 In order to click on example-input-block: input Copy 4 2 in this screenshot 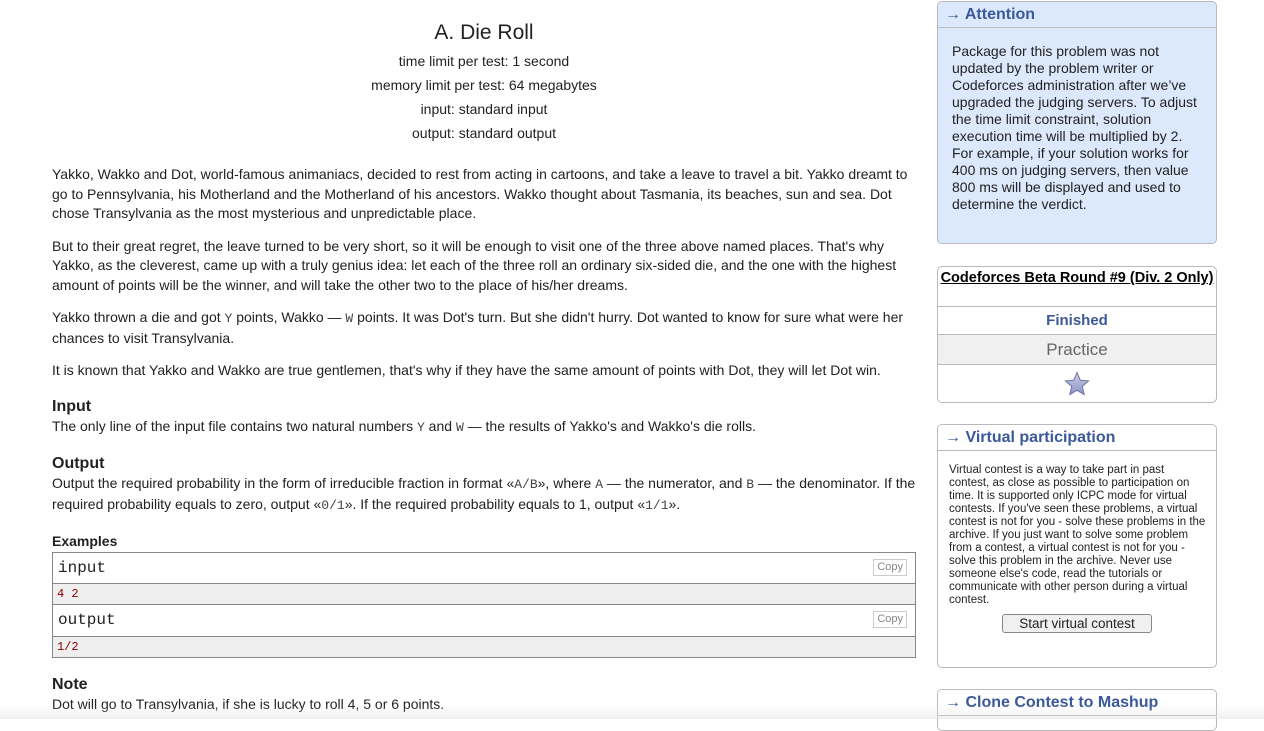, I will do `click(484, 578)`.